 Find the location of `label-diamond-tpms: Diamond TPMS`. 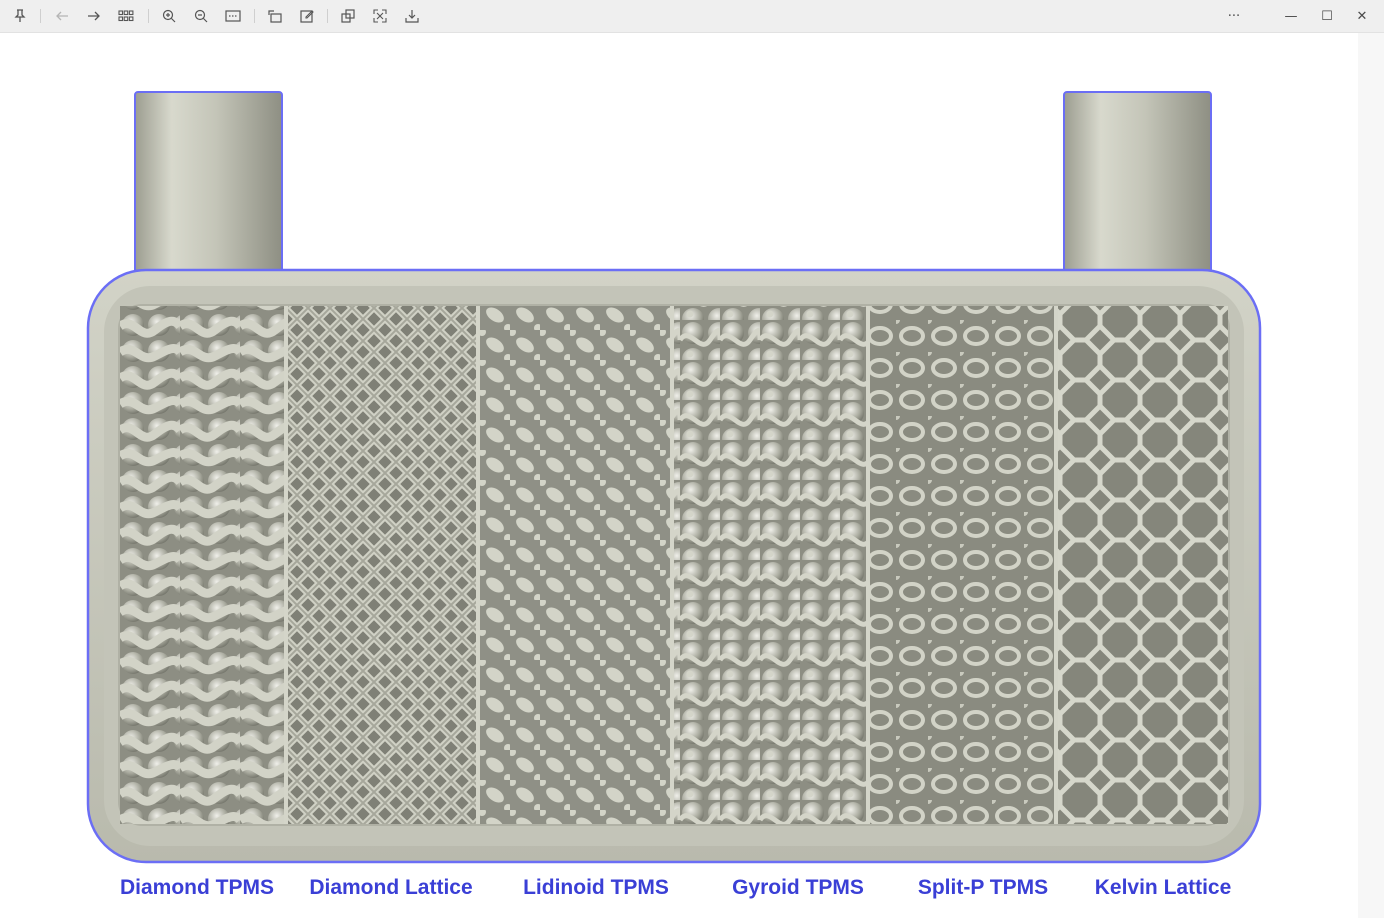

label-diamond-tpms: Diamond TPMS is located at coordinates (196, 887).